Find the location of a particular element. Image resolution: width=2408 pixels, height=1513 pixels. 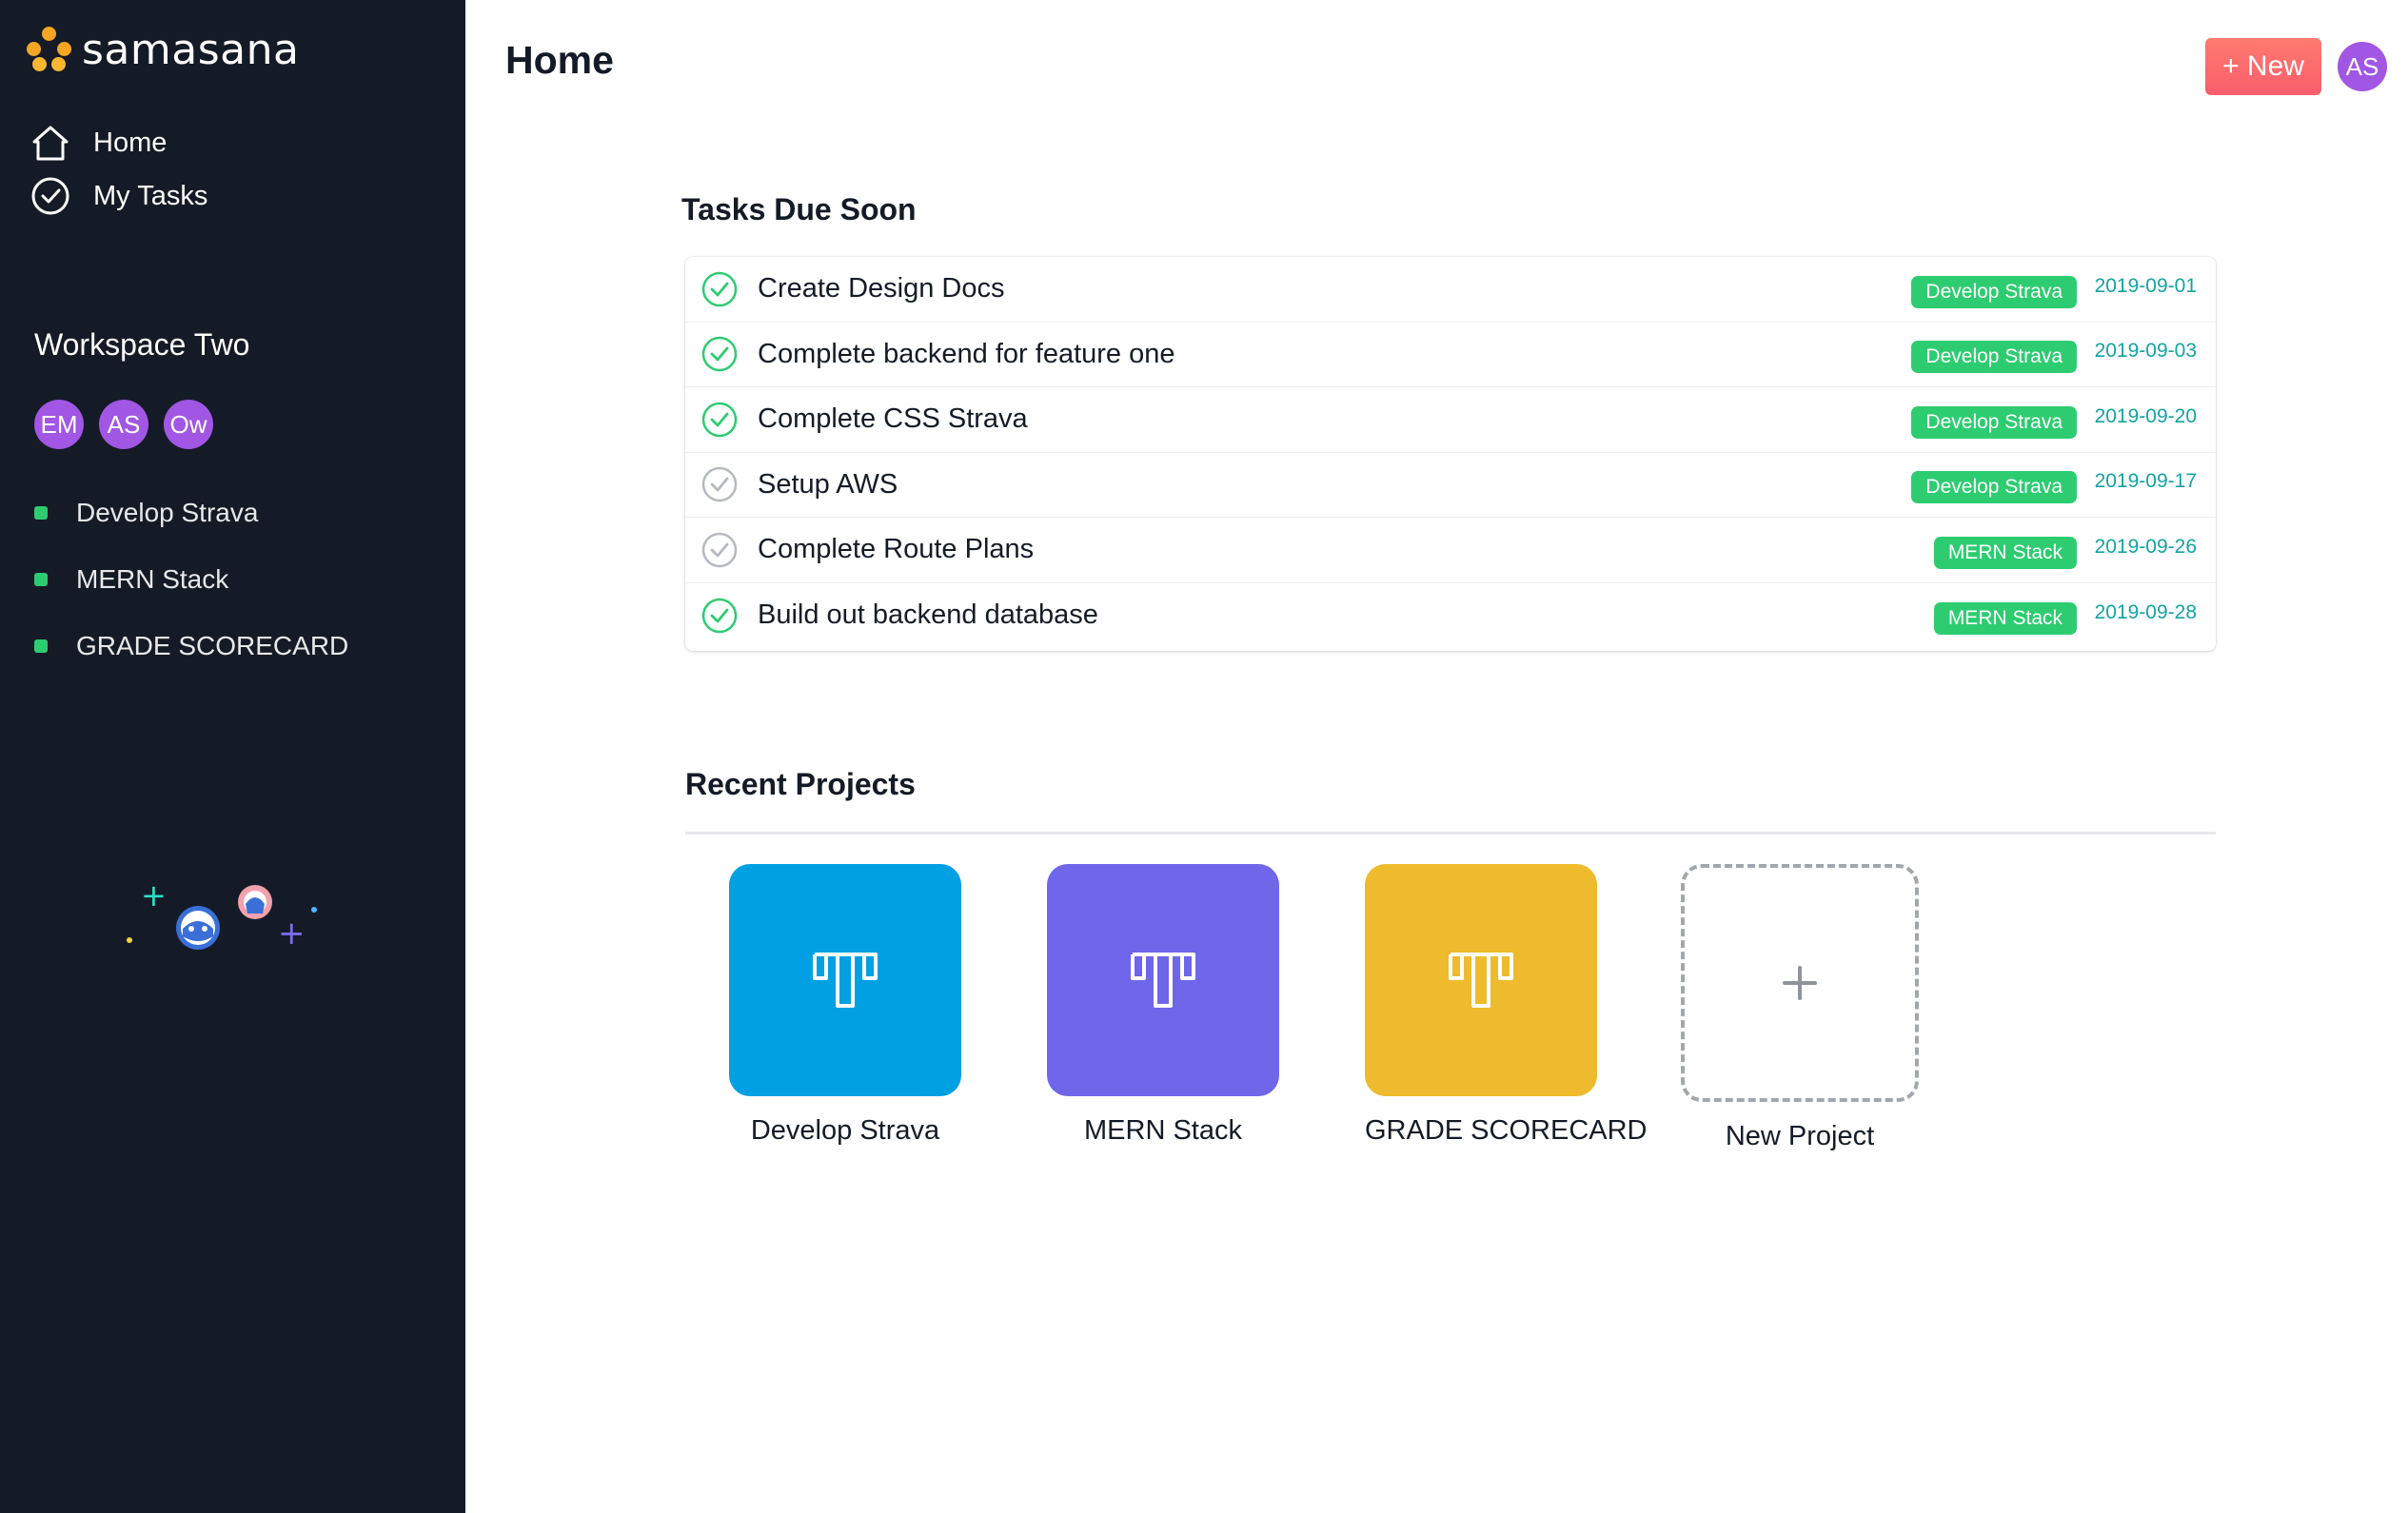

new-project-button is located at coordinates (1800, 983).